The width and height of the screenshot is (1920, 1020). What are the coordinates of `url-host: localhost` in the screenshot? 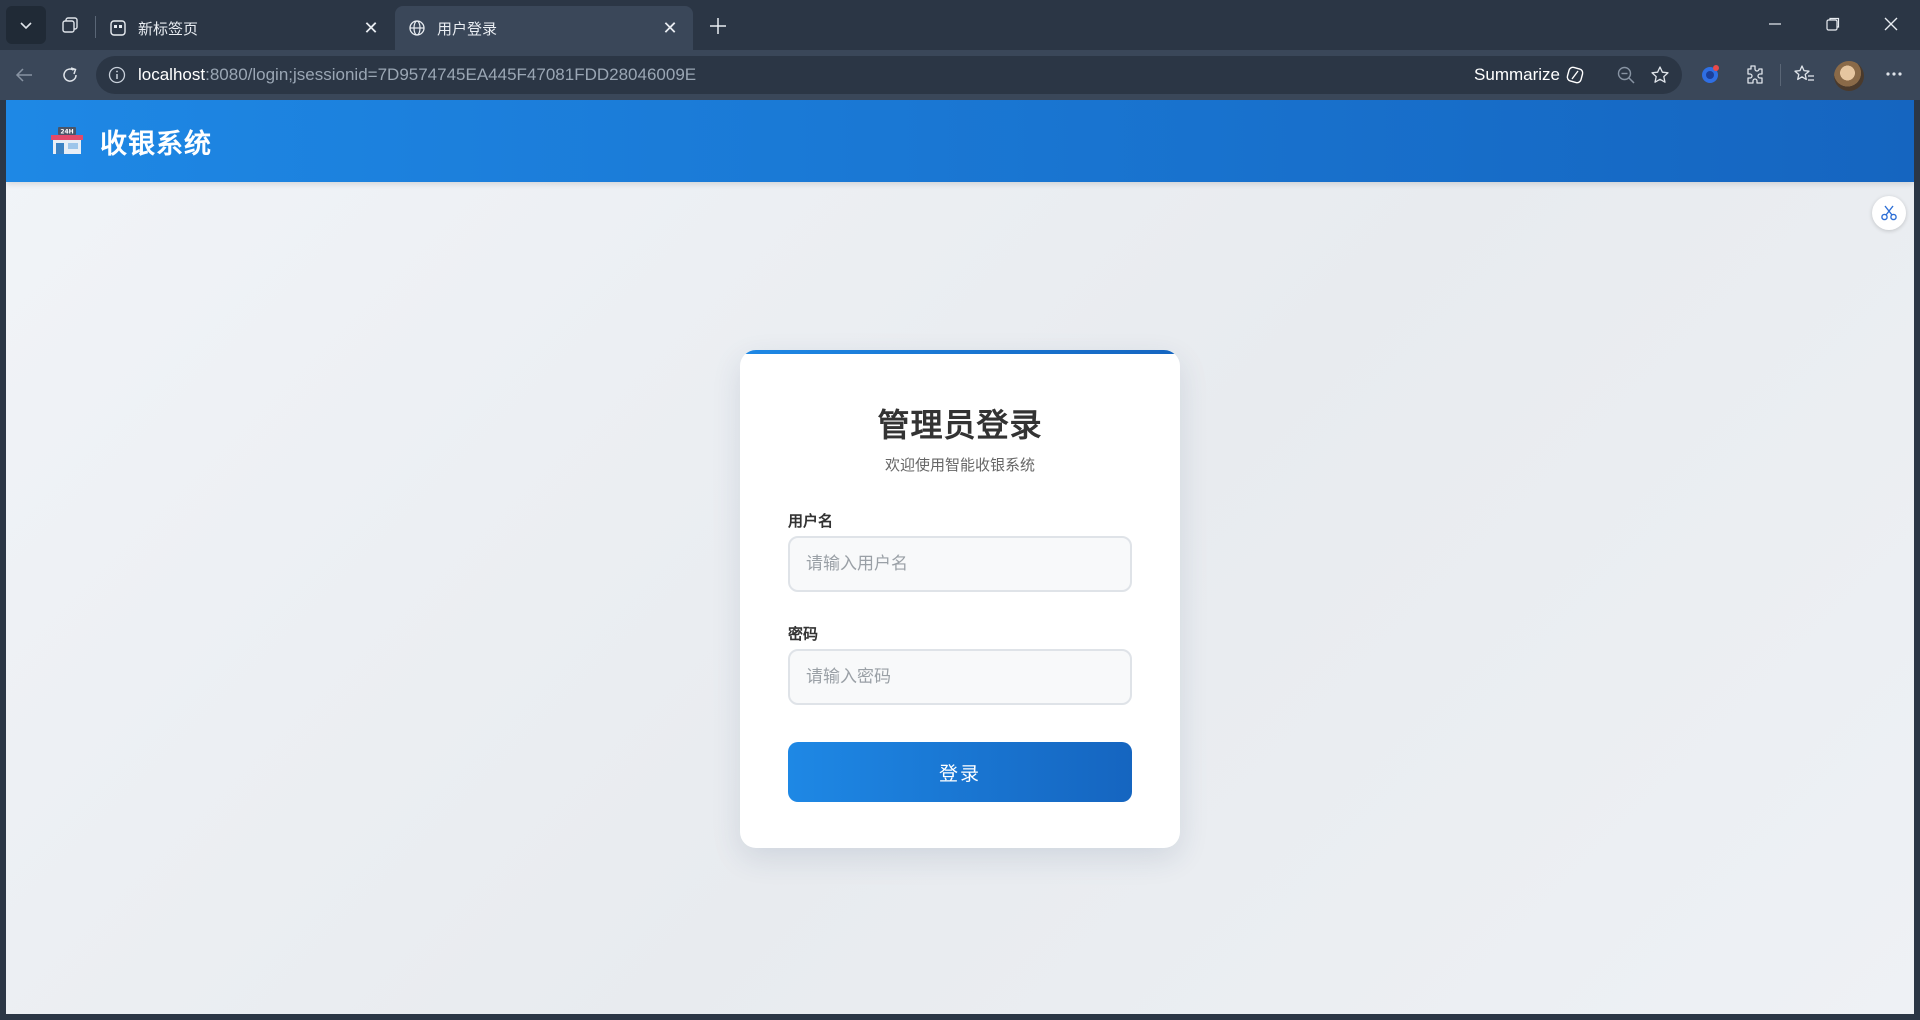 It's located at (172, 74).